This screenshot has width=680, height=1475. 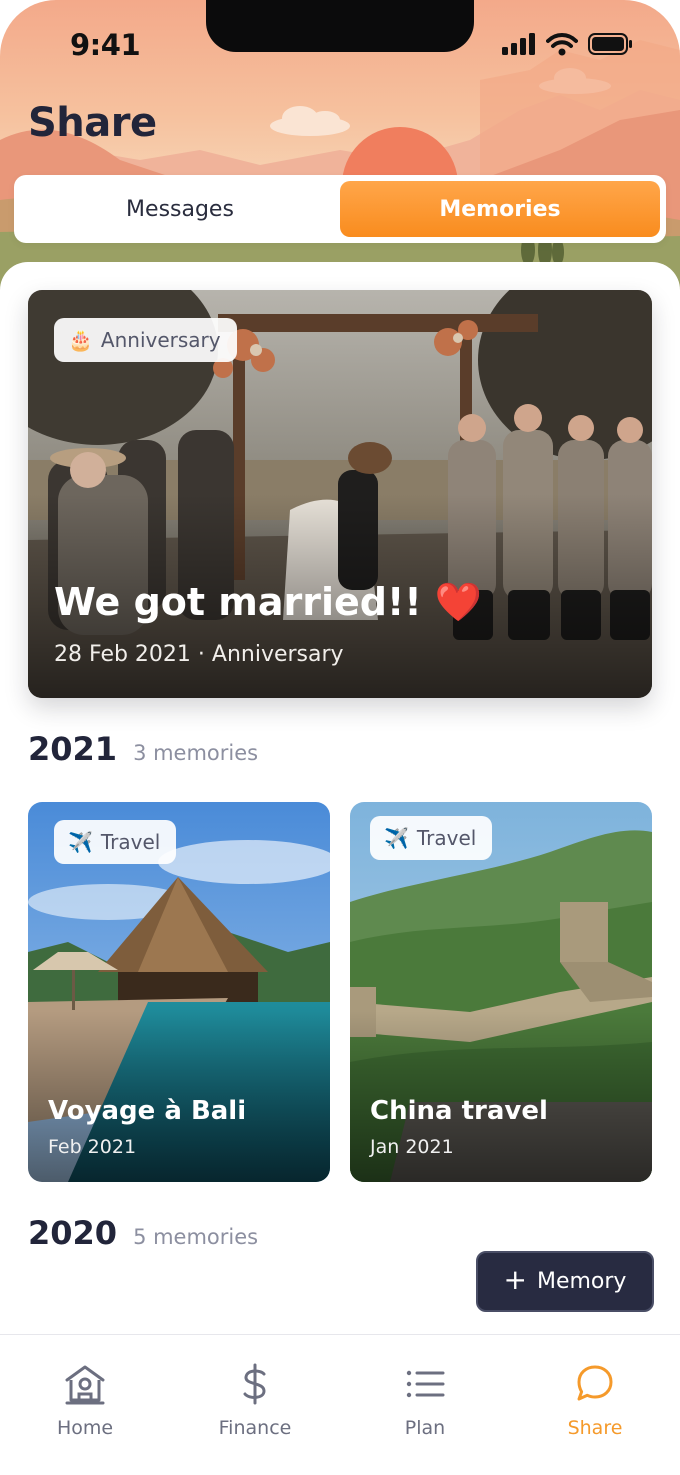 What do you see at coordinates (610, 44) in the screenshot?
I see `battery-icon` at bounding box center [610, 44].